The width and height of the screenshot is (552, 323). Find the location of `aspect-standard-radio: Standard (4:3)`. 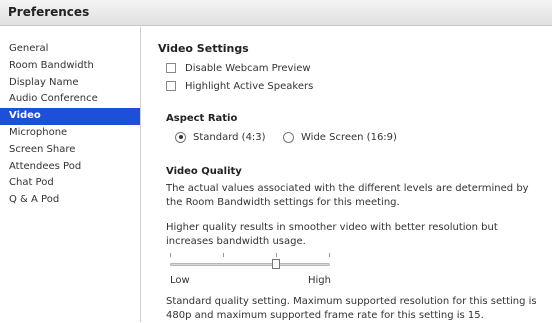

aspect-standard-radio: Standard (4:3) is located at coordinates (220, 137).